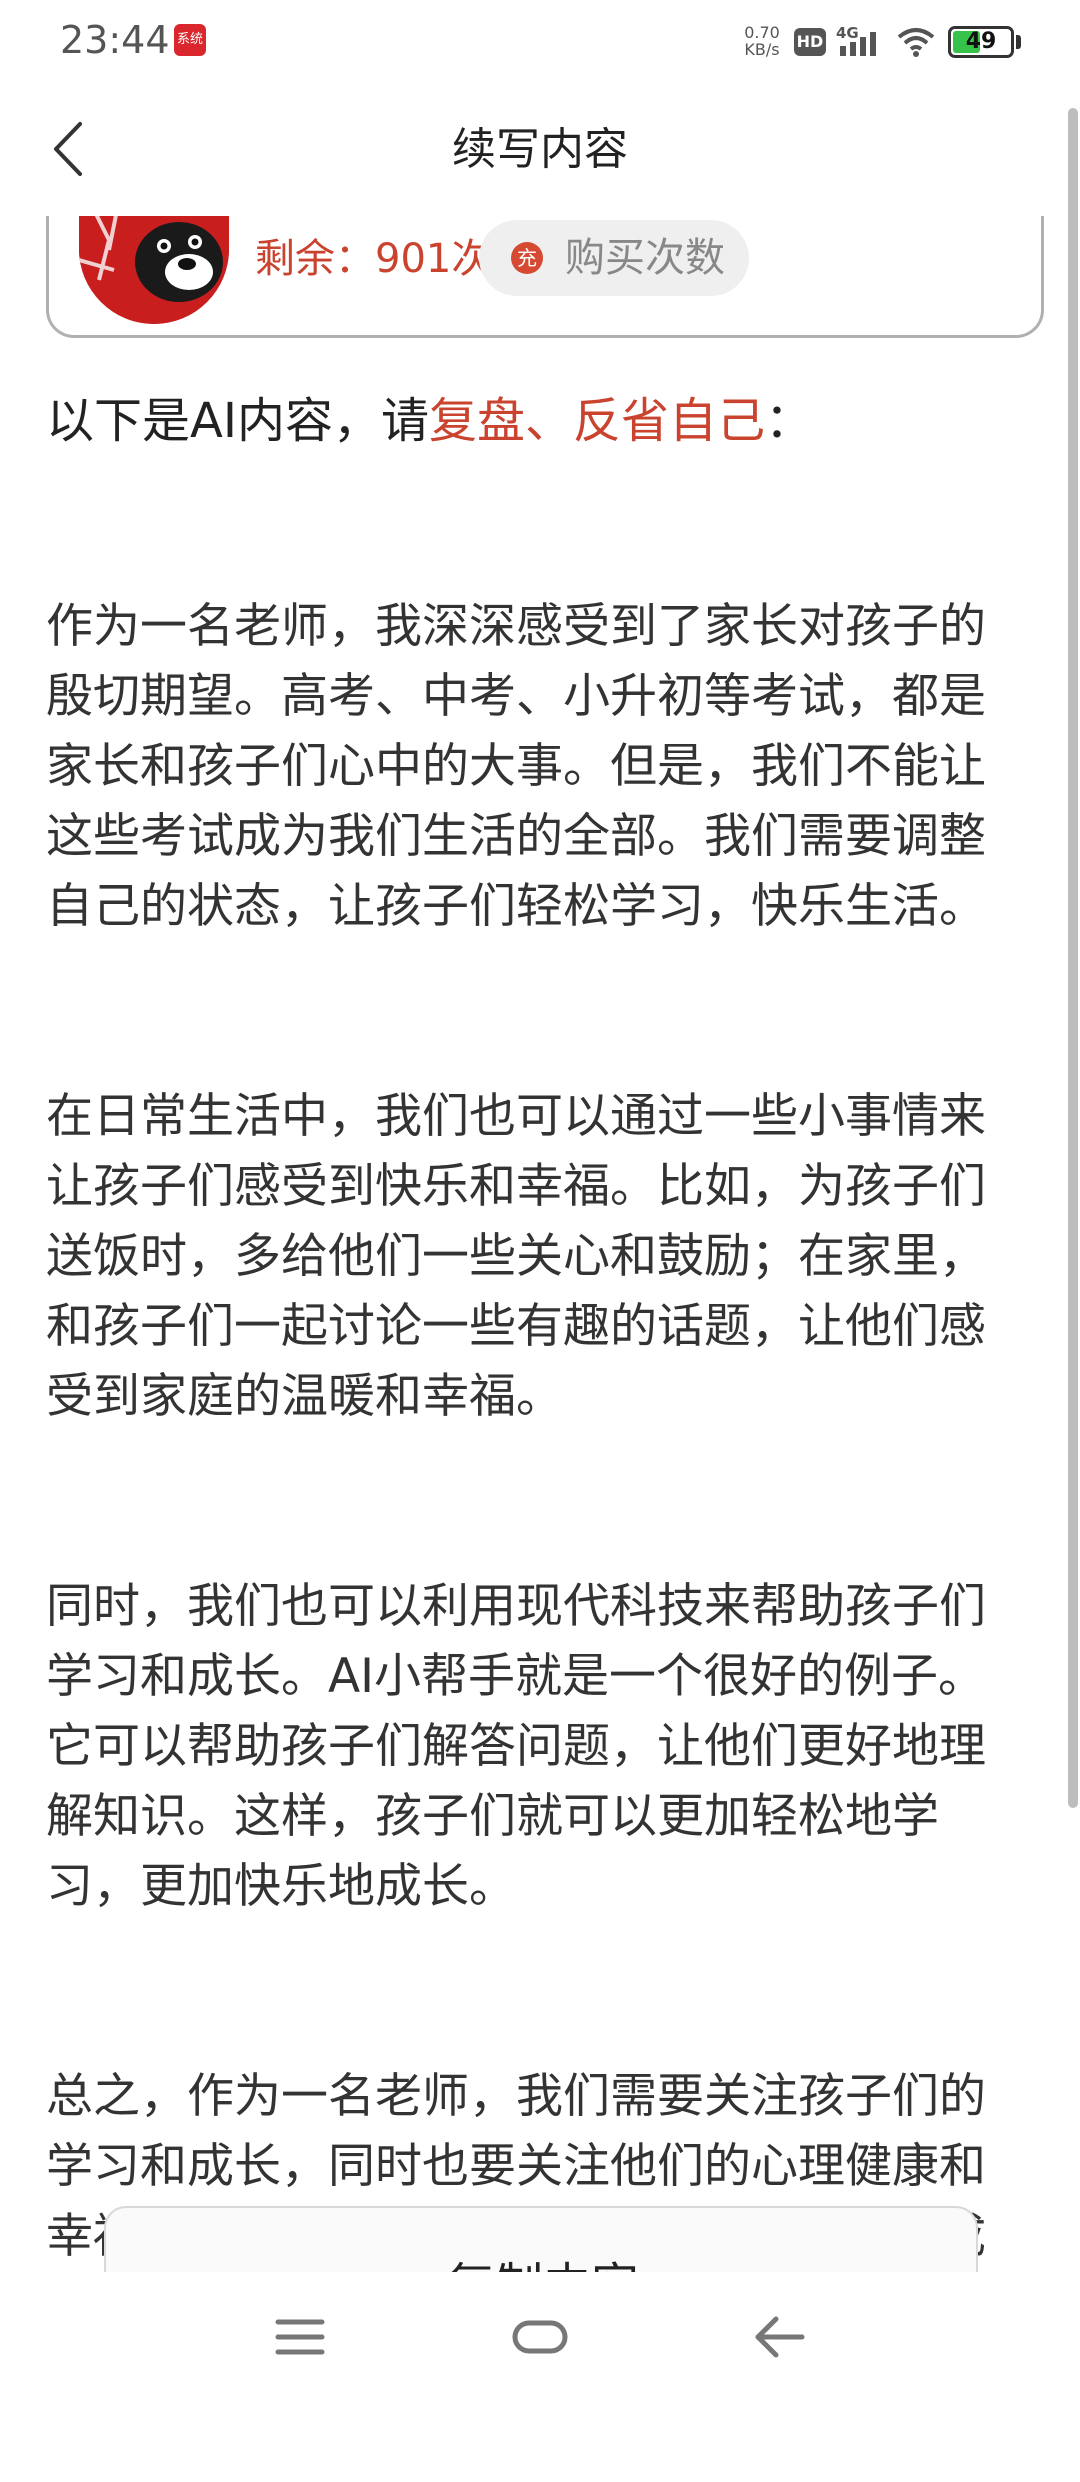  Describe the element at coordinates (154, 262) in the screenshot. I see `avatar` at that location.